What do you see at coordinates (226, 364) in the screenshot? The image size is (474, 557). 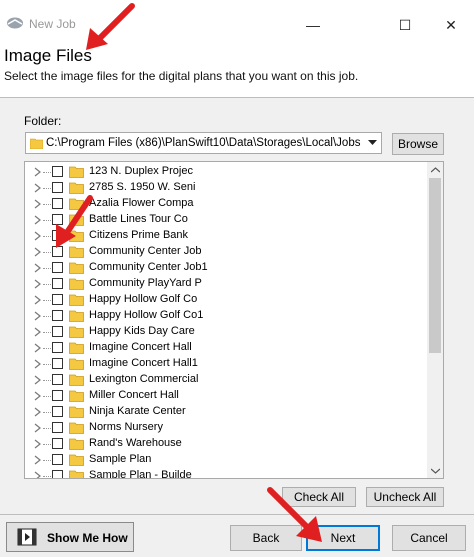 I see `tree-row: Imagine Concert Hall1` at bounding box center [226, 364].